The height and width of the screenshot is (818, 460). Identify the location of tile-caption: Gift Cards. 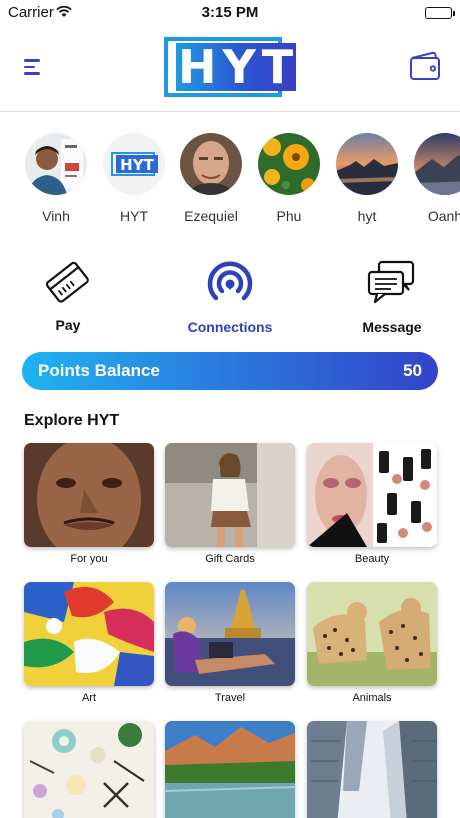
(230, 559).